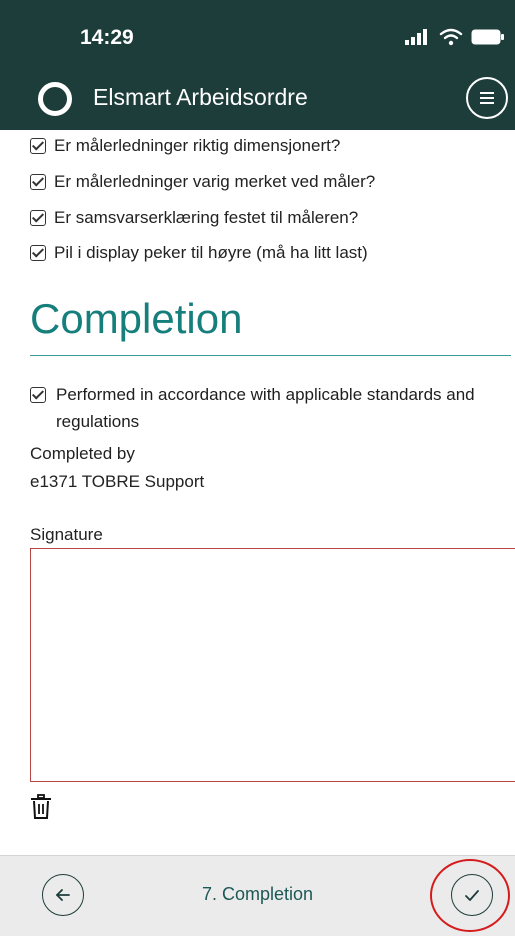  I want to click on checkmark-icon, so click(472, 895).